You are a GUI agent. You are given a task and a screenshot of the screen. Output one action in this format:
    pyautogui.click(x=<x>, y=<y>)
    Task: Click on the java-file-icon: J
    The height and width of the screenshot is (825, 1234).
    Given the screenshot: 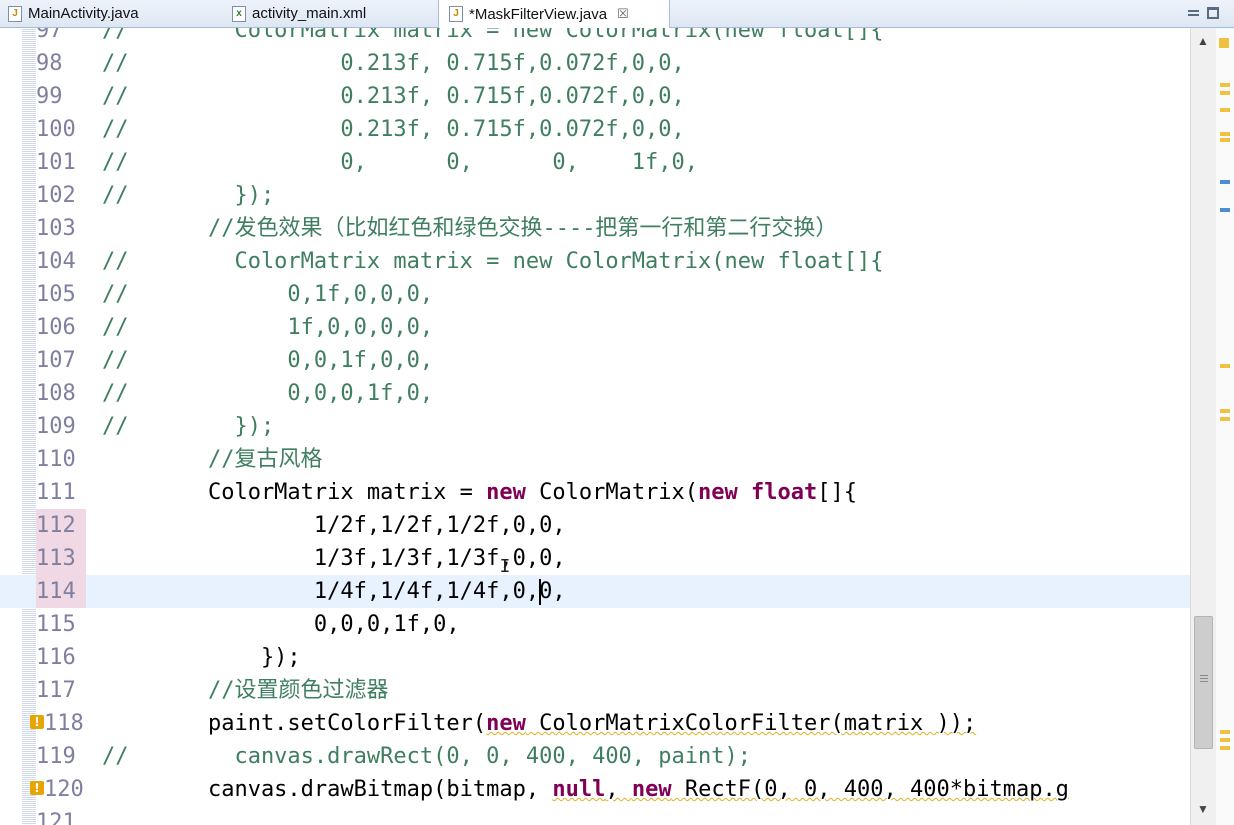 What is the action you would take?
    pyautogui.click(x=456, y=14)
    